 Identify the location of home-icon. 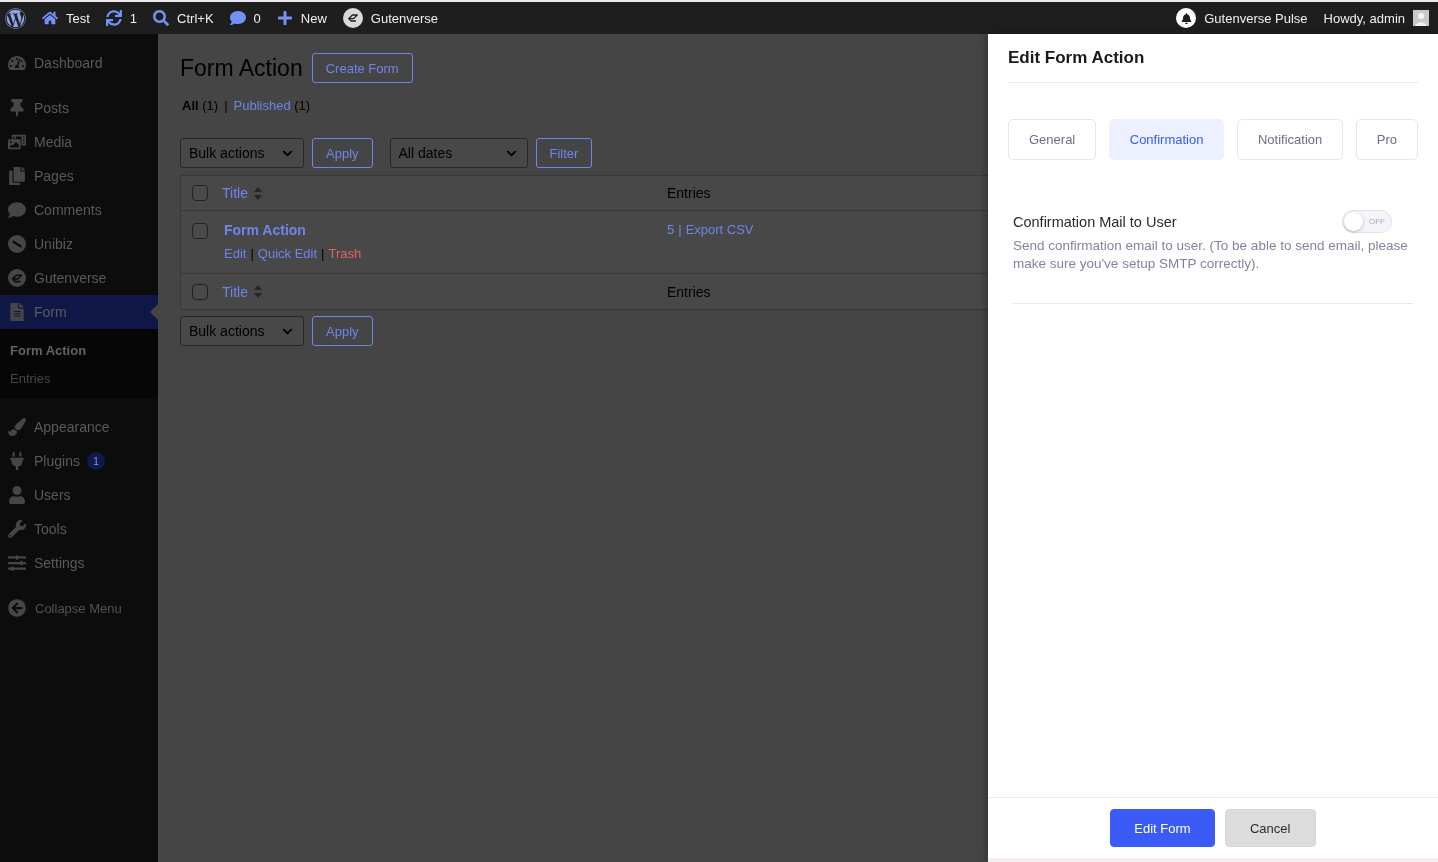
(50, 18).